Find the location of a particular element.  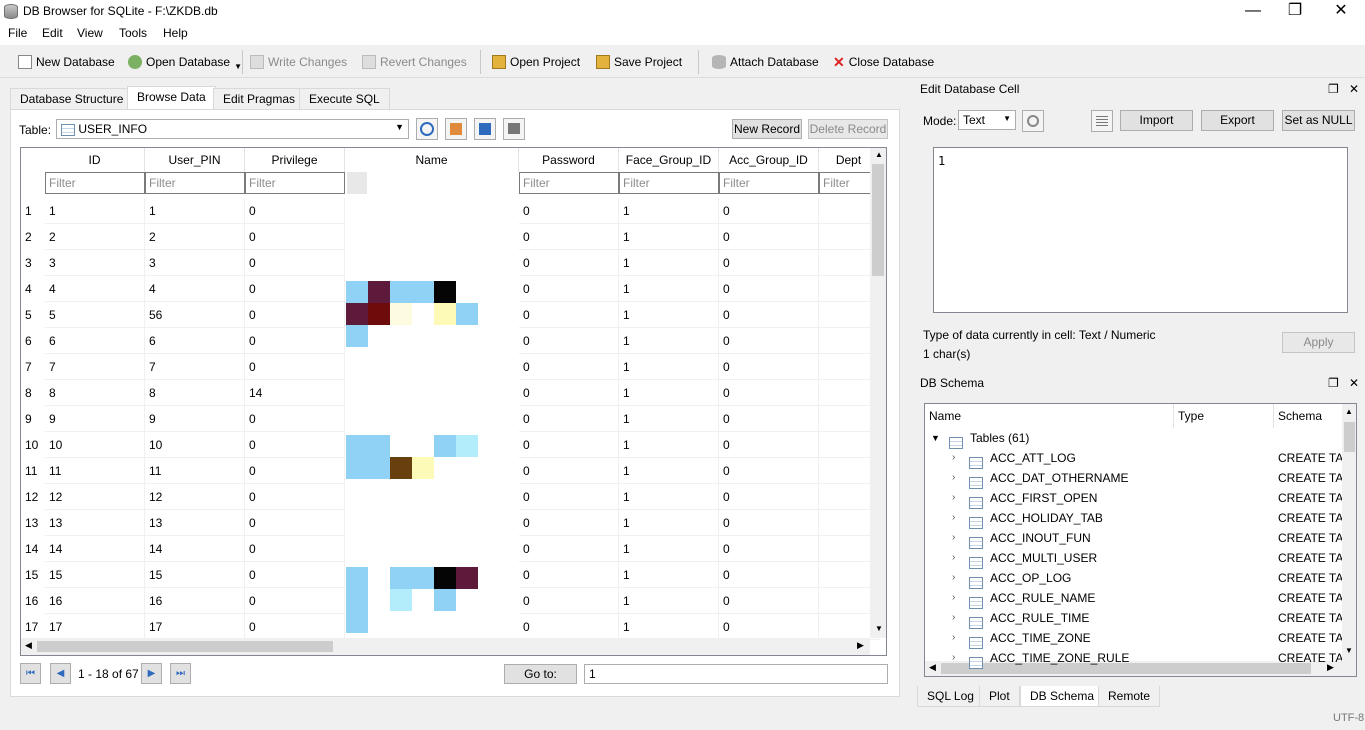

table-cell: 5 is located at coordinates (95, 315).